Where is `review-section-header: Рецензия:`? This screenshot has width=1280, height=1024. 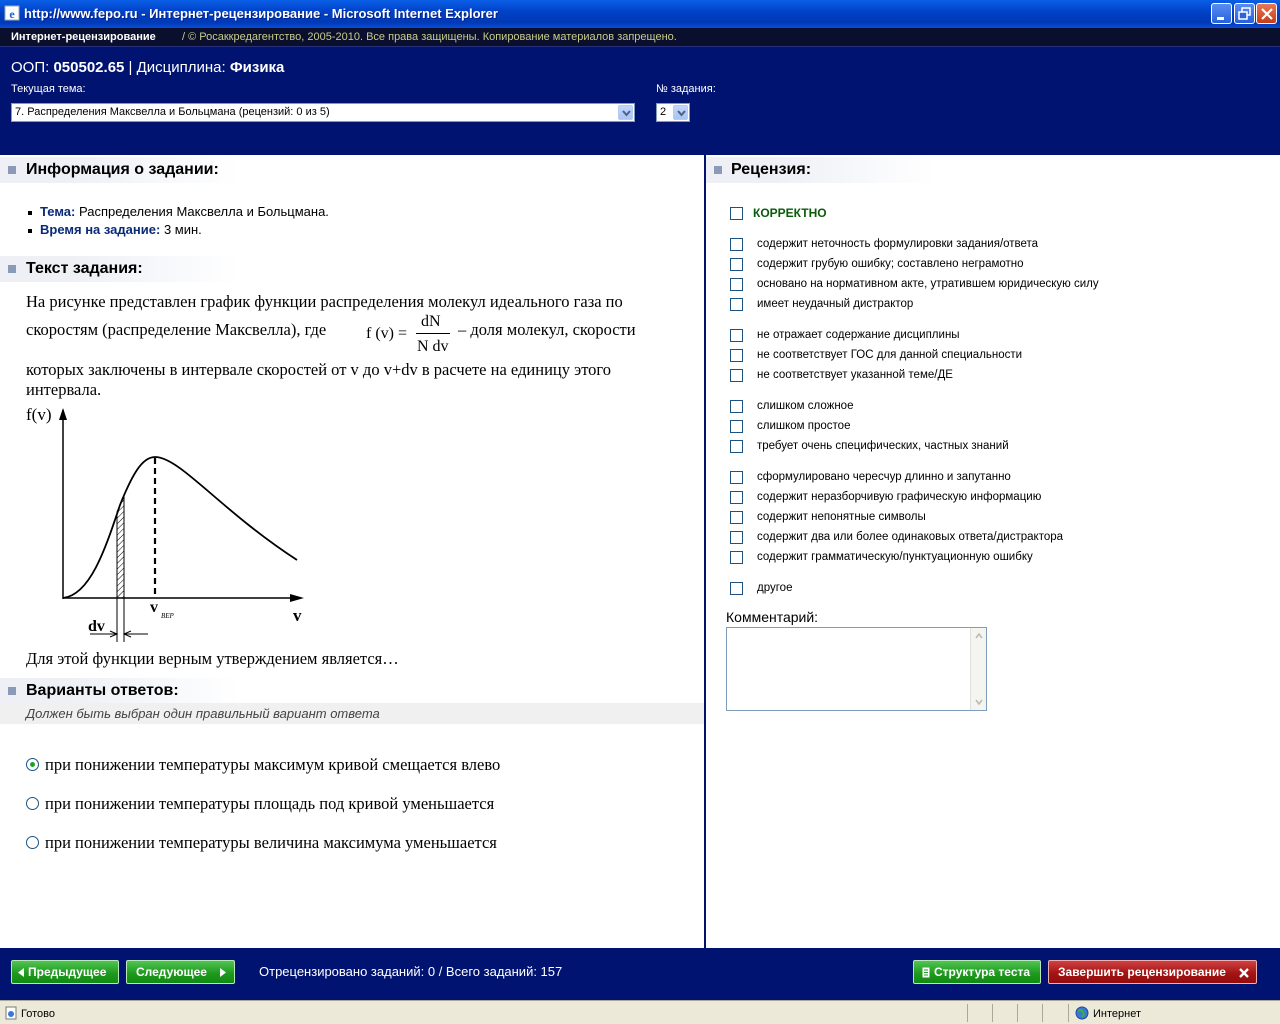
review-section-header: Рецензия: is located at coordinates (821, 170).